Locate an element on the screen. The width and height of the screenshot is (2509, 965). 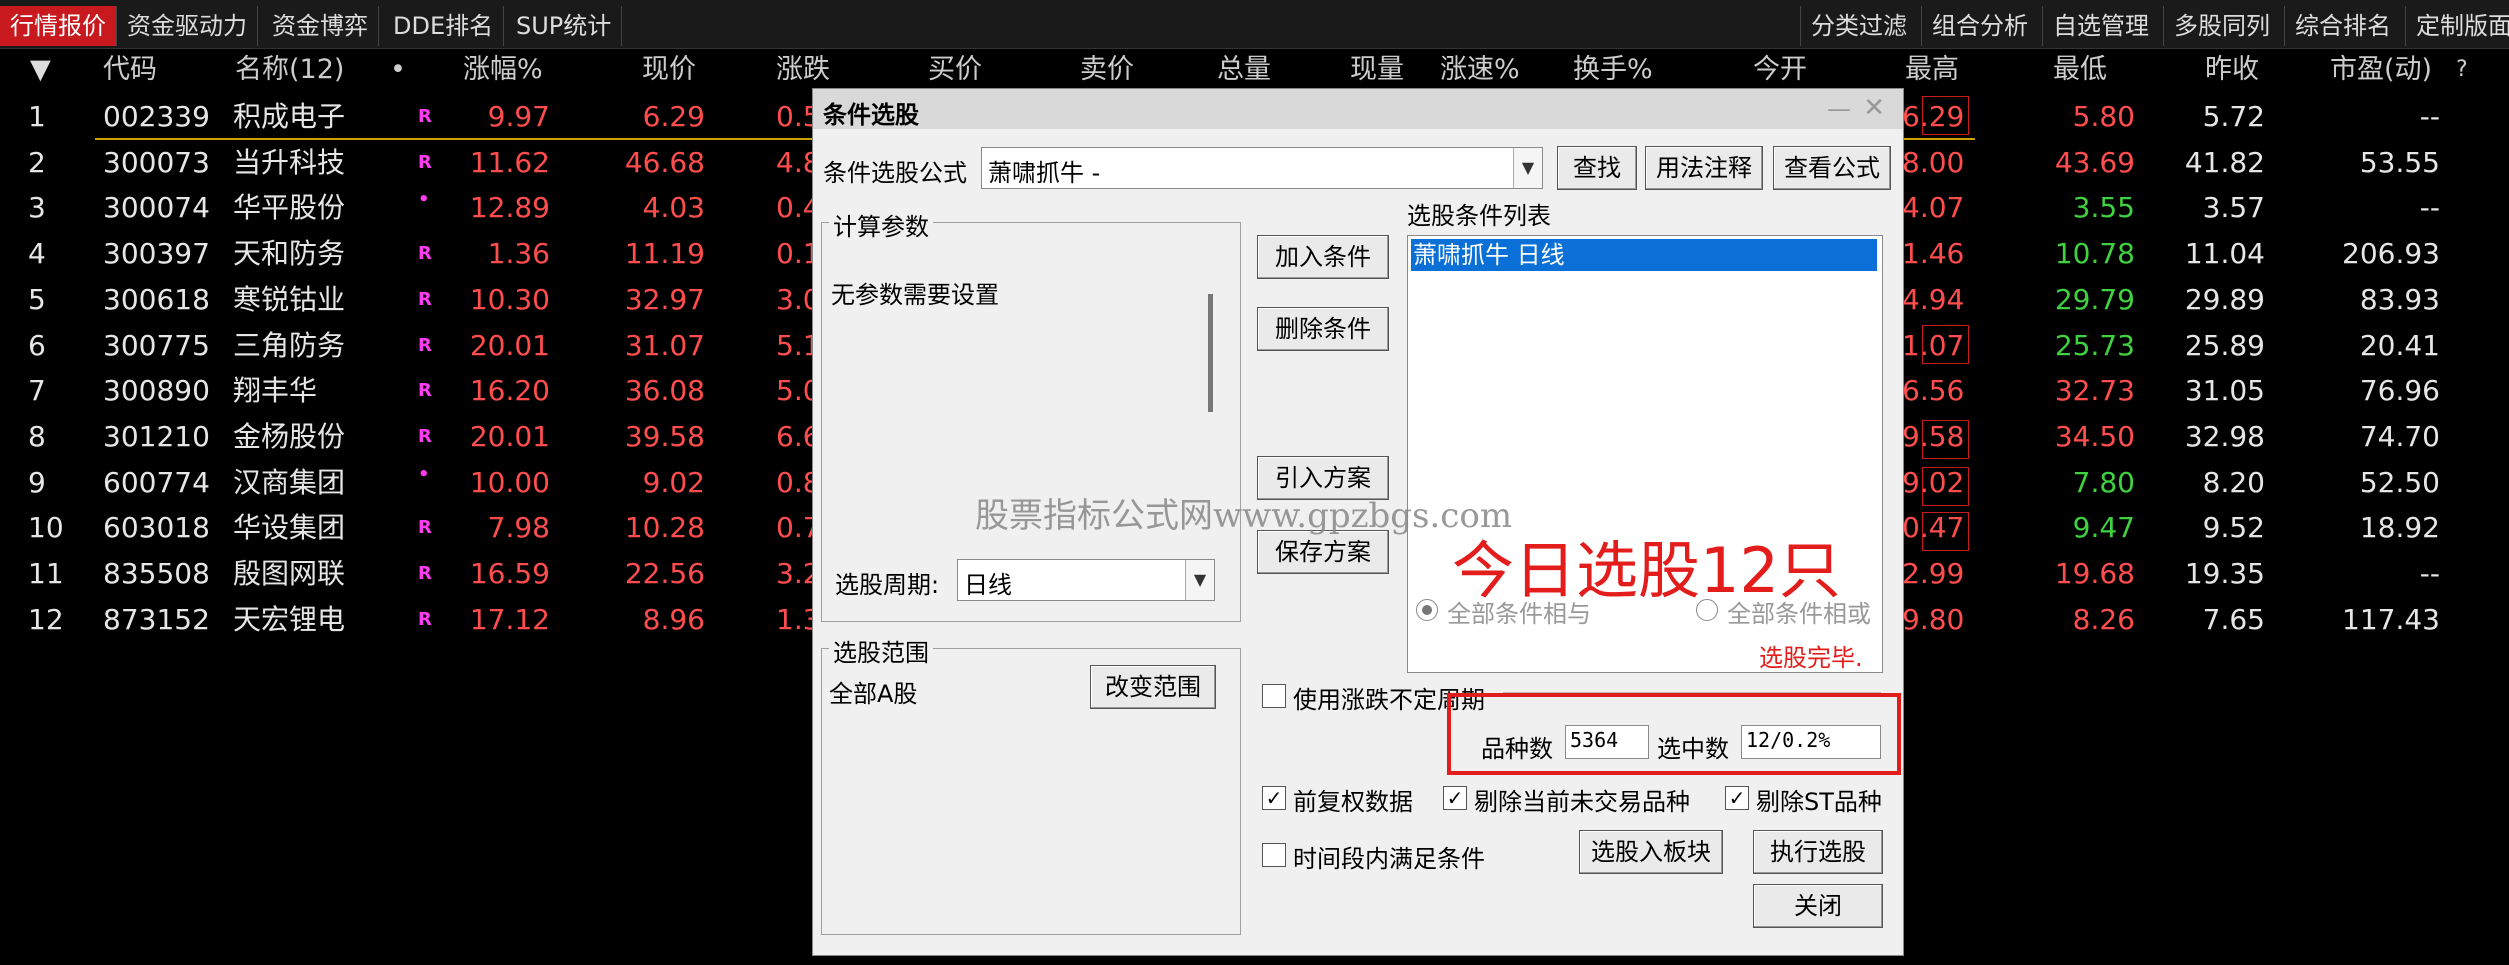
formula-select: 萧啸抓牛 - ▼ is located at coordinates (1262, 168).